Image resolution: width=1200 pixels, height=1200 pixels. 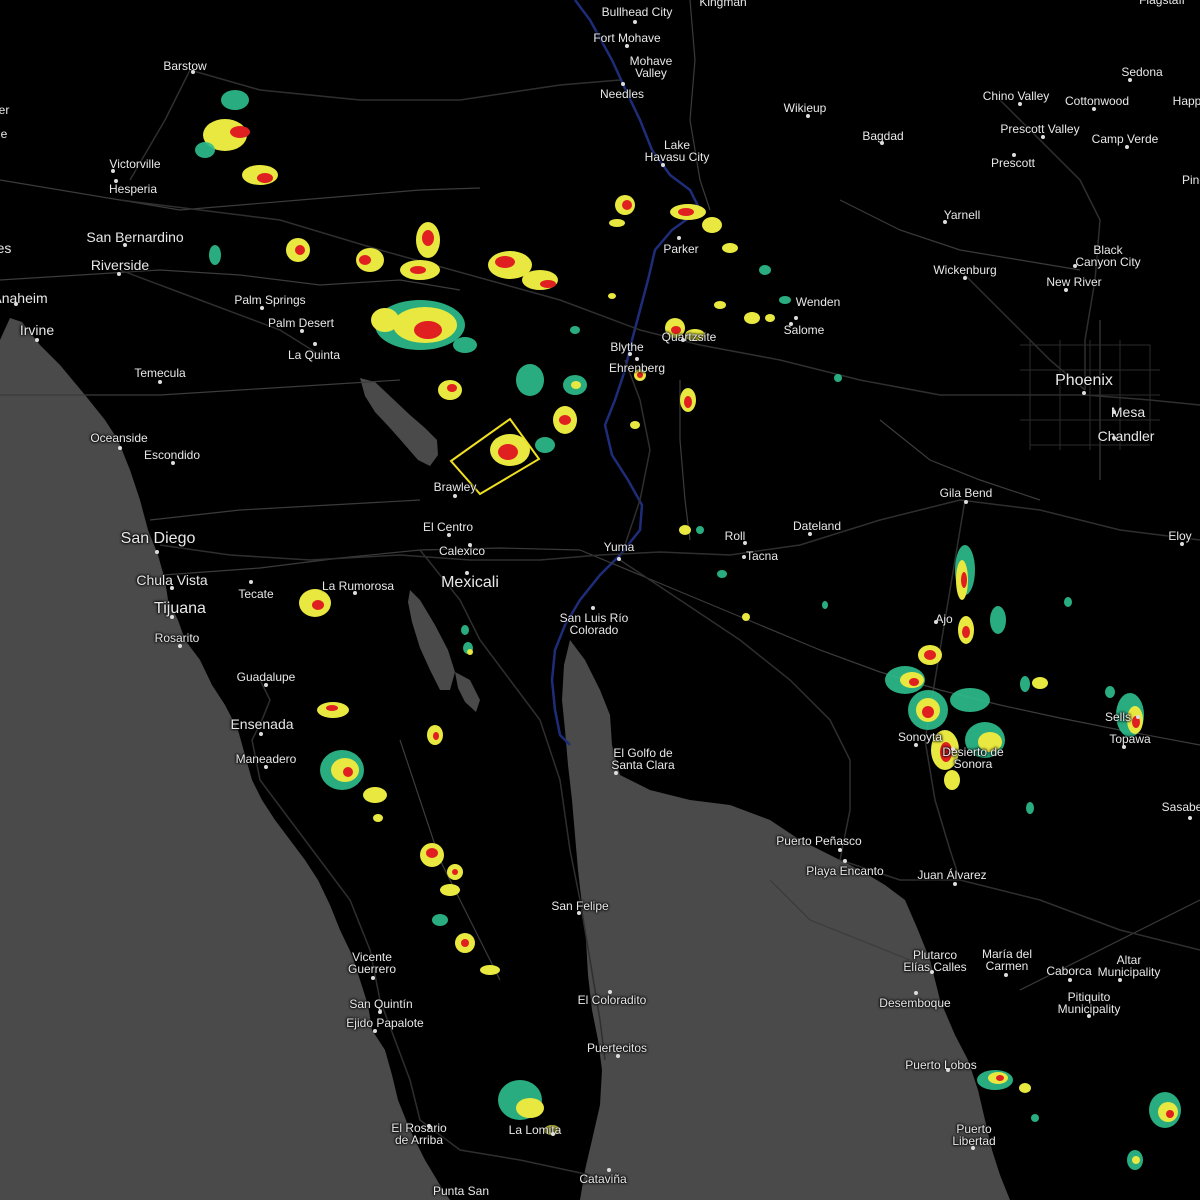 What do you see at coordinates (818, 302) in the screenshot?
I see `place-label: Wenden` at bounding box center [818, 302].